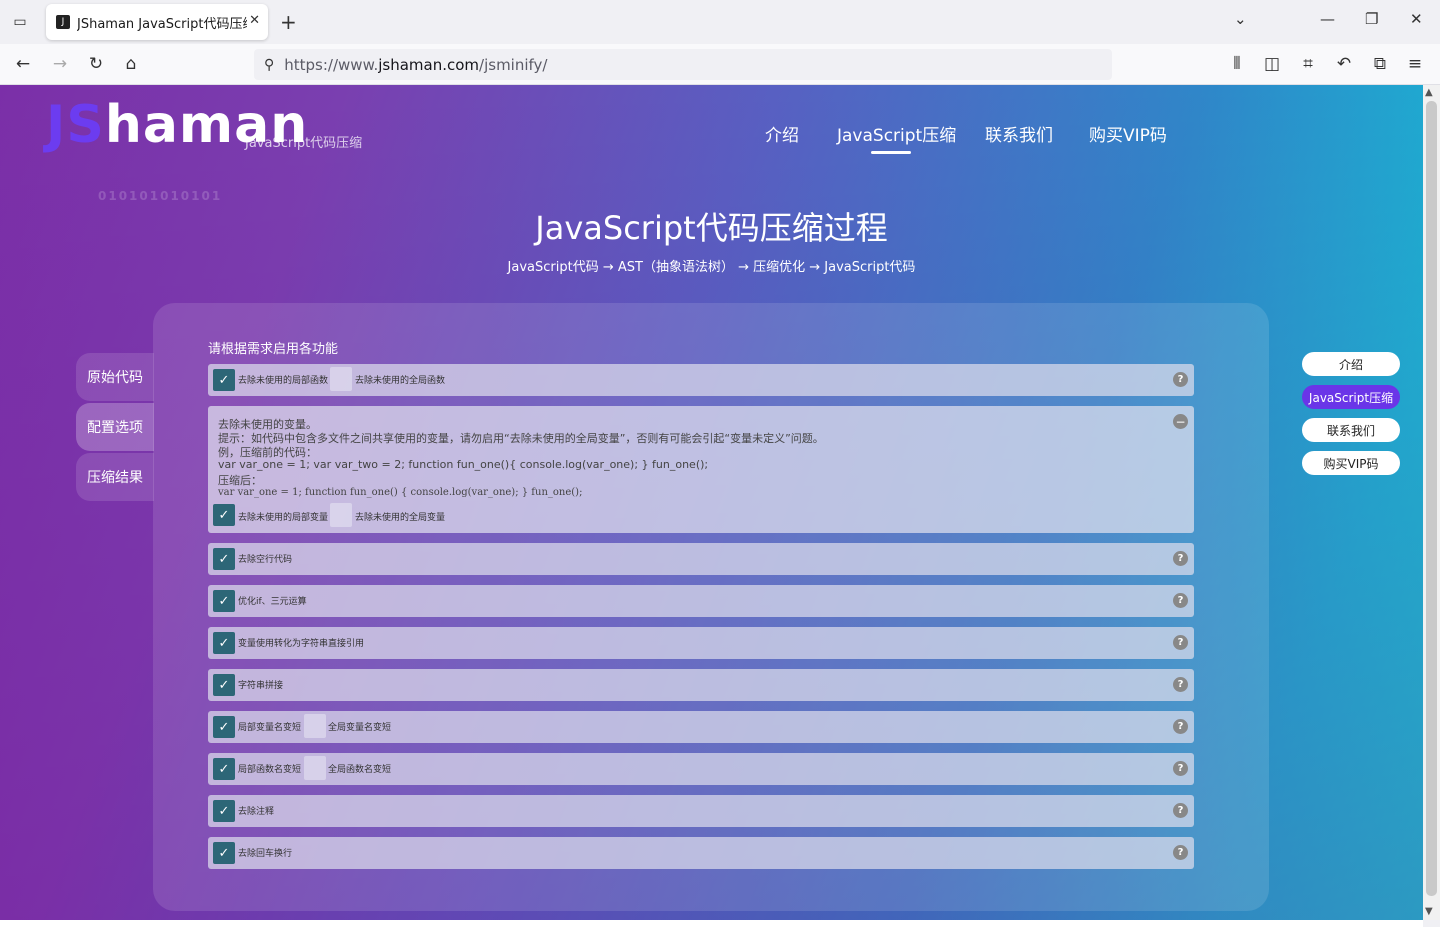 This screenshot has width=1440, height=927. What do you see at coordinates (720, 22) in the screenshot?
I see `browser-tab-bar: ▭ J JShaman JavaScript代码压缩 ✕ + ⌄ — ❐ ✕` at bounding box center [720, 22].